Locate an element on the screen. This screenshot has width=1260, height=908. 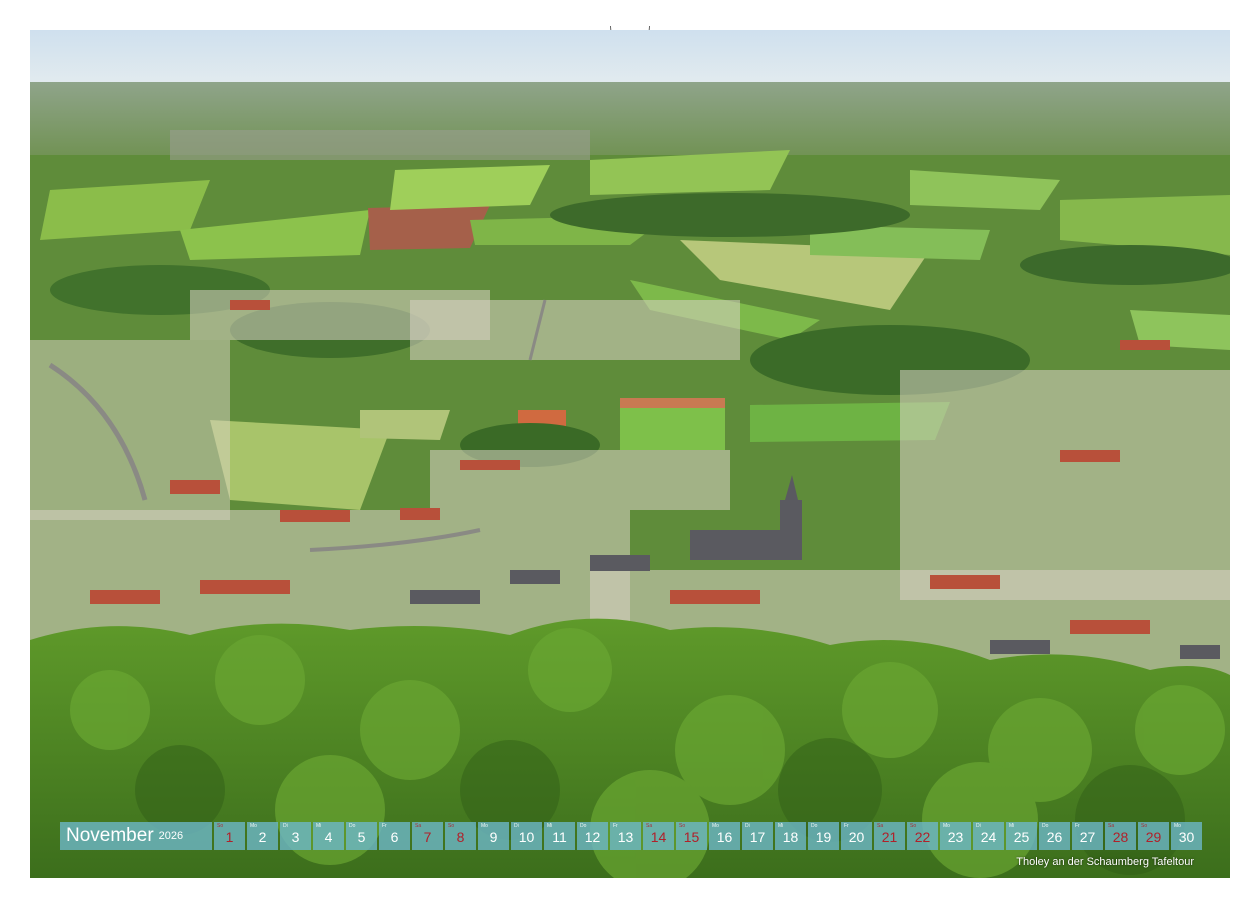
calendar-day: Fr 6 is located at coordinates (394, 836).